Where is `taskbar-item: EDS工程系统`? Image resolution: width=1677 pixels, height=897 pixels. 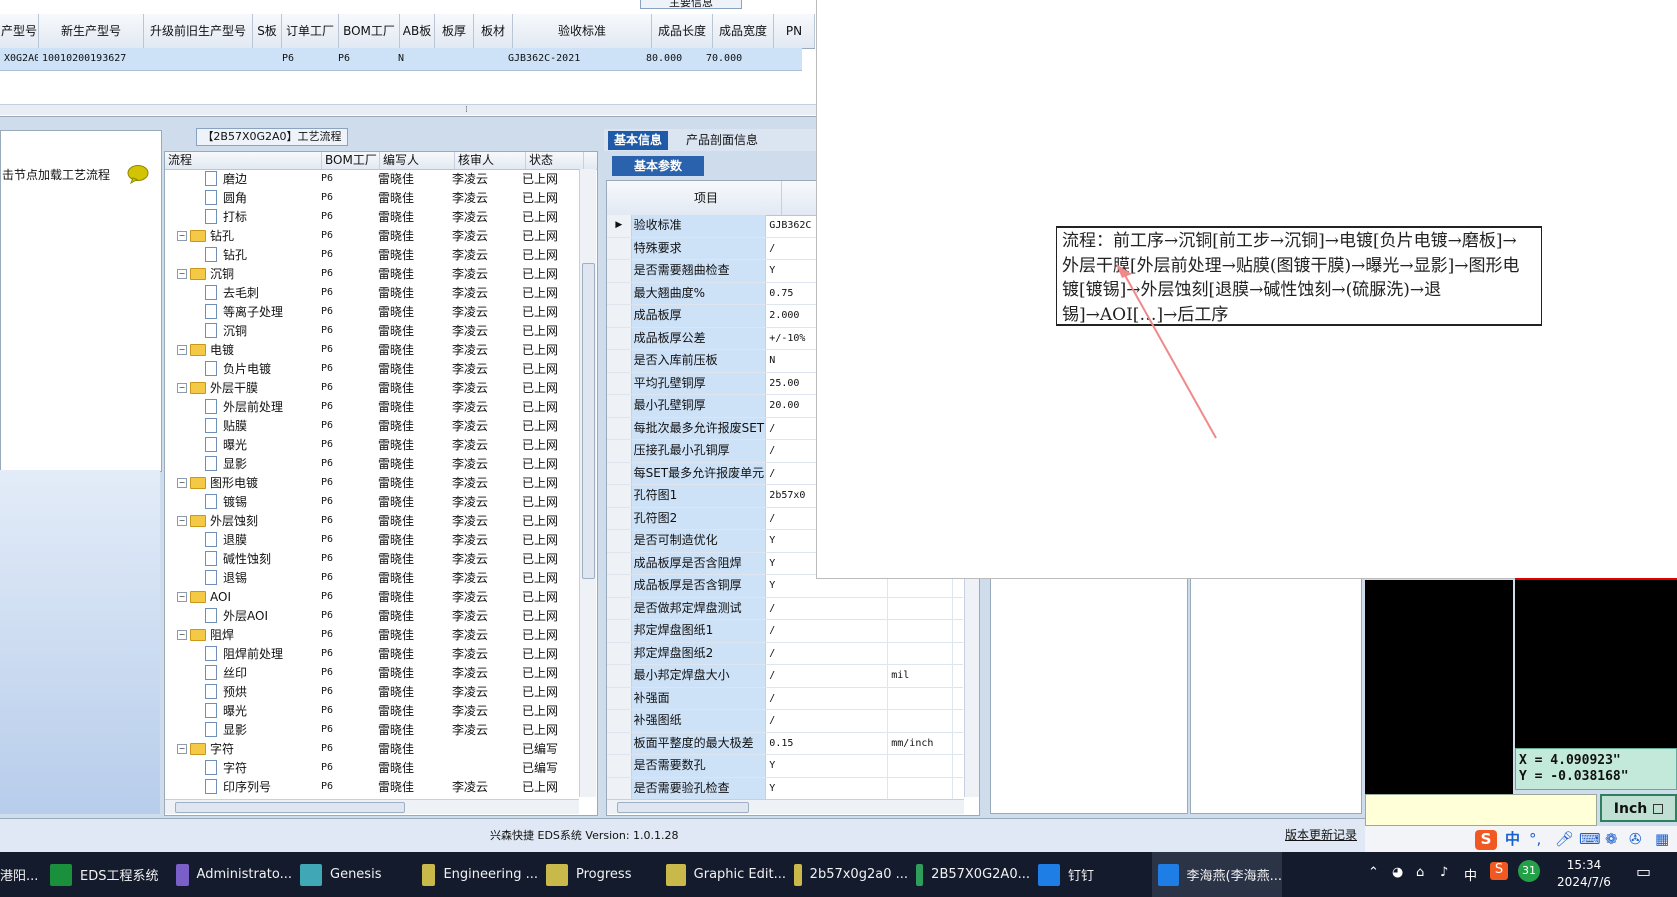 taskbar-item: EDS工程系统 is located at coordinates (106, 874).